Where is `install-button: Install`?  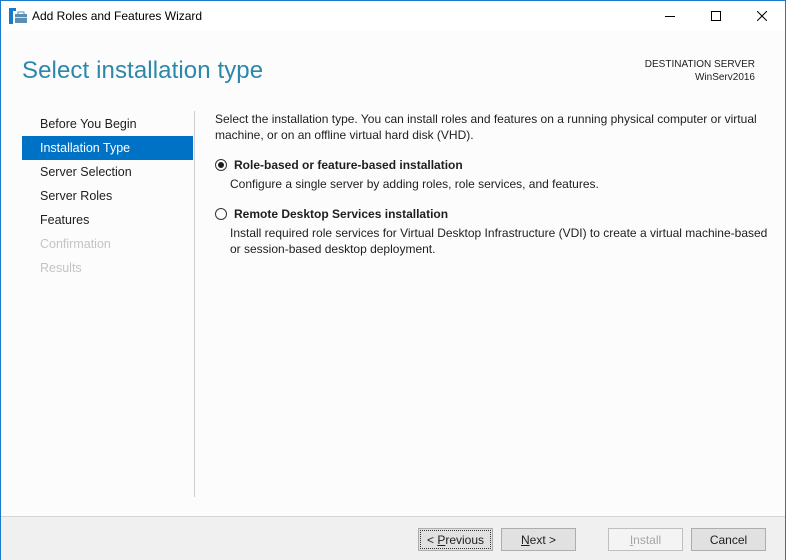 install-button: Install is located at coordinates (645, 539).